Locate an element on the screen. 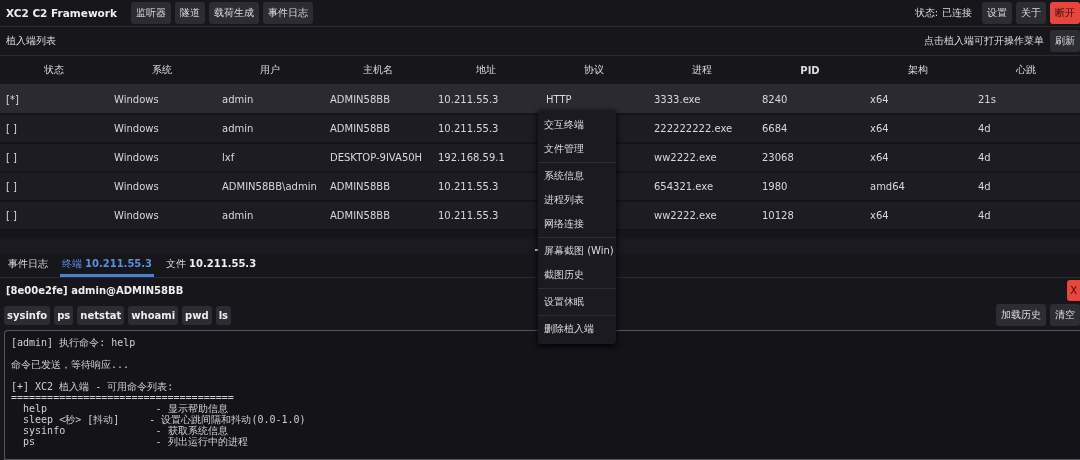  column-header: 状态 is located at coordinates (54, 70).